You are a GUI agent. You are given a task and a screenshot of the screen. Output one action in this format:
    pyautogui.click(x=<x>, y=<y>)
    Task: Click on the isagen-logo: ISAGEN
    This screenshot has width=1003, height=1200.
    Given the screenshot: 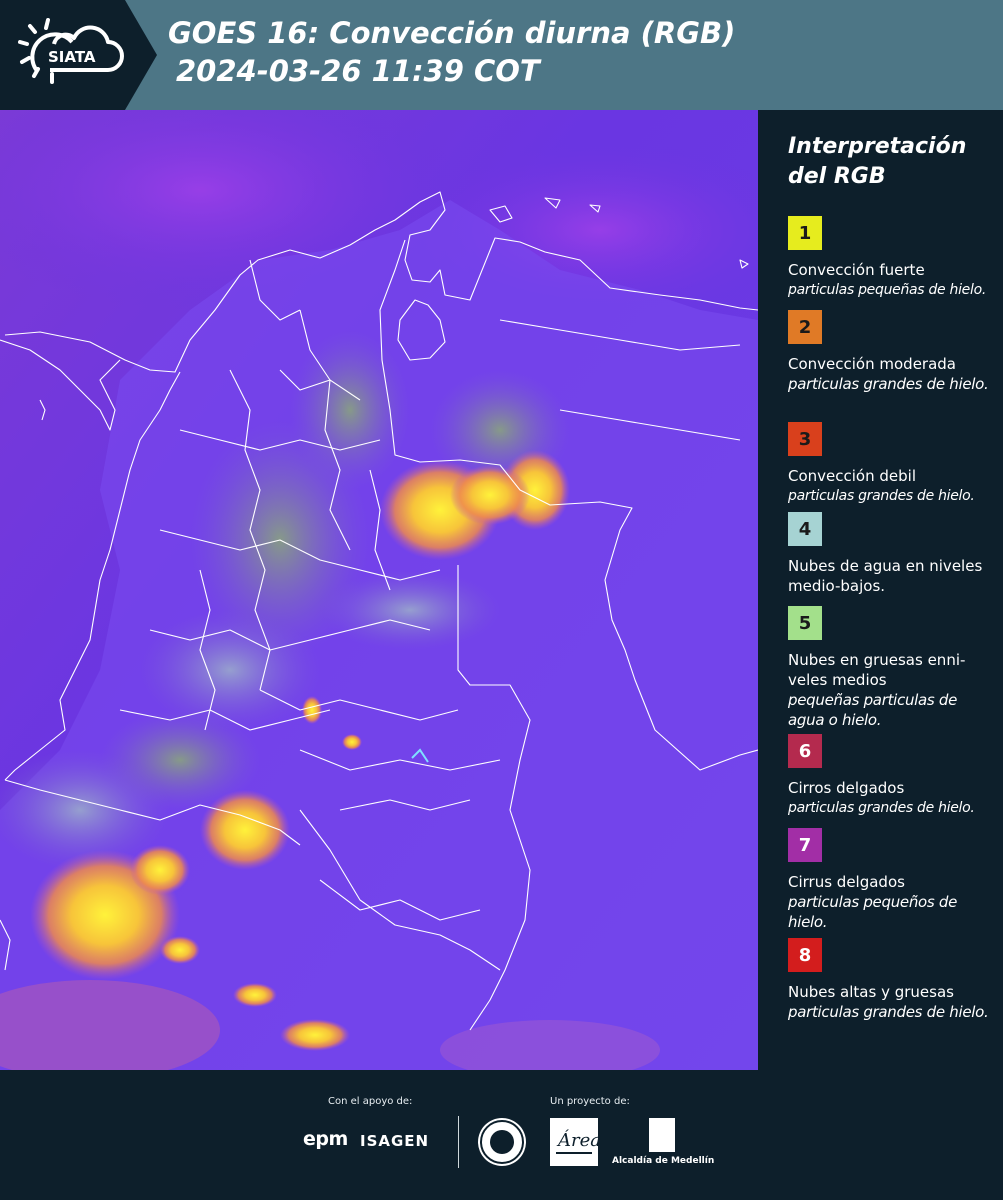 What is the action you would take?
    pyautogui.click(x=395, y=1141)
    